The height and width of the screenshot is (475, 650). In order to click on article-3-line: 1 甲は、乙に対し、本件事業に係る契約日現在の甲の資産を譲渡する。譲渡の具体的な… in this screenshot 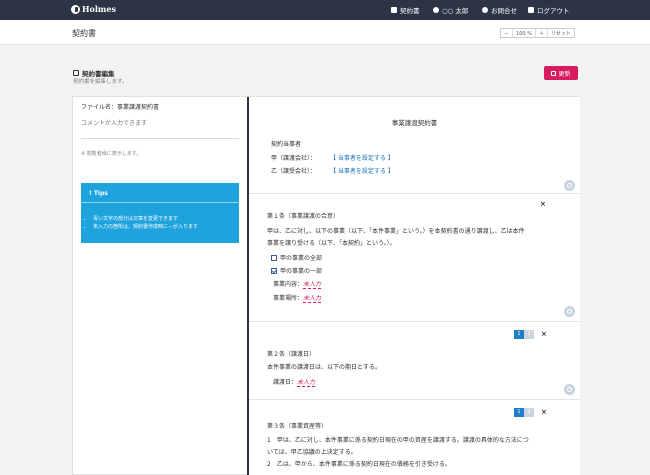, I will do `click(398, 440)`.